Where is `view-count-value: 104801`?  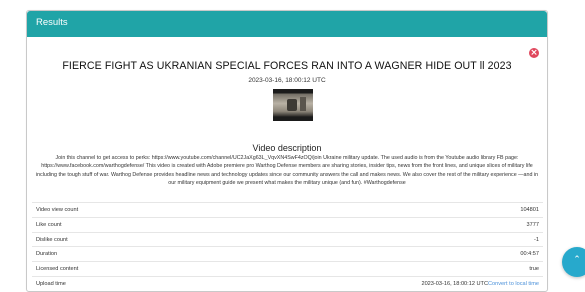
view-count-value: 104801 is located at coordinates (529, 210).